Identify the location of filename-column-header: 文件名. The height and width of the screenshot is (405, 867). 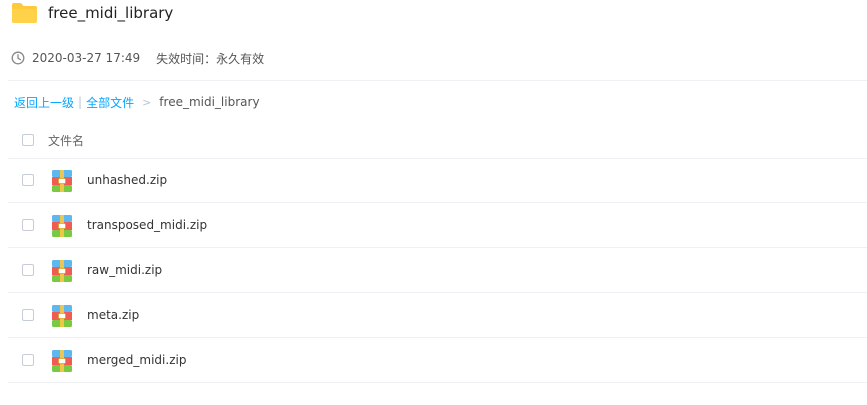
(66, 141).